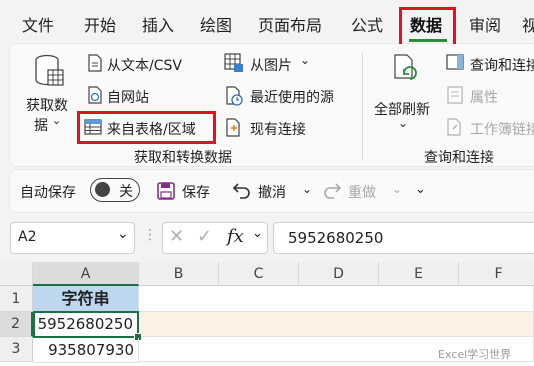  Describe the element at coordinates (241, 191) in the screenshot. I see `undo-icon` at that location.